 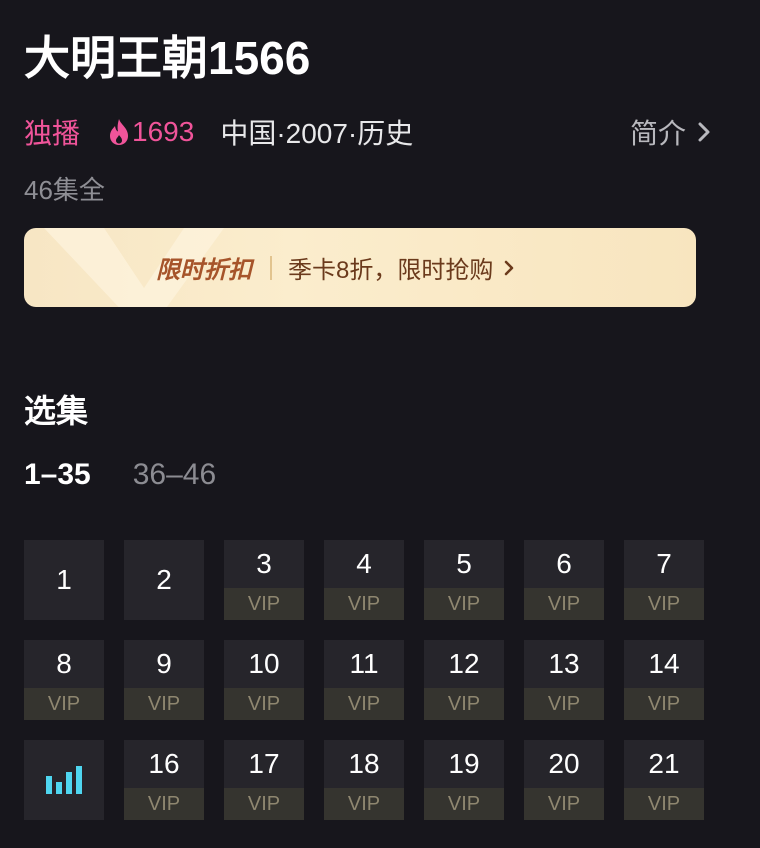 What do you see at coordinates (464, 580) in the screenshot?
I see `episode-tile: 5 VIP` at bounding box center [464, 580].